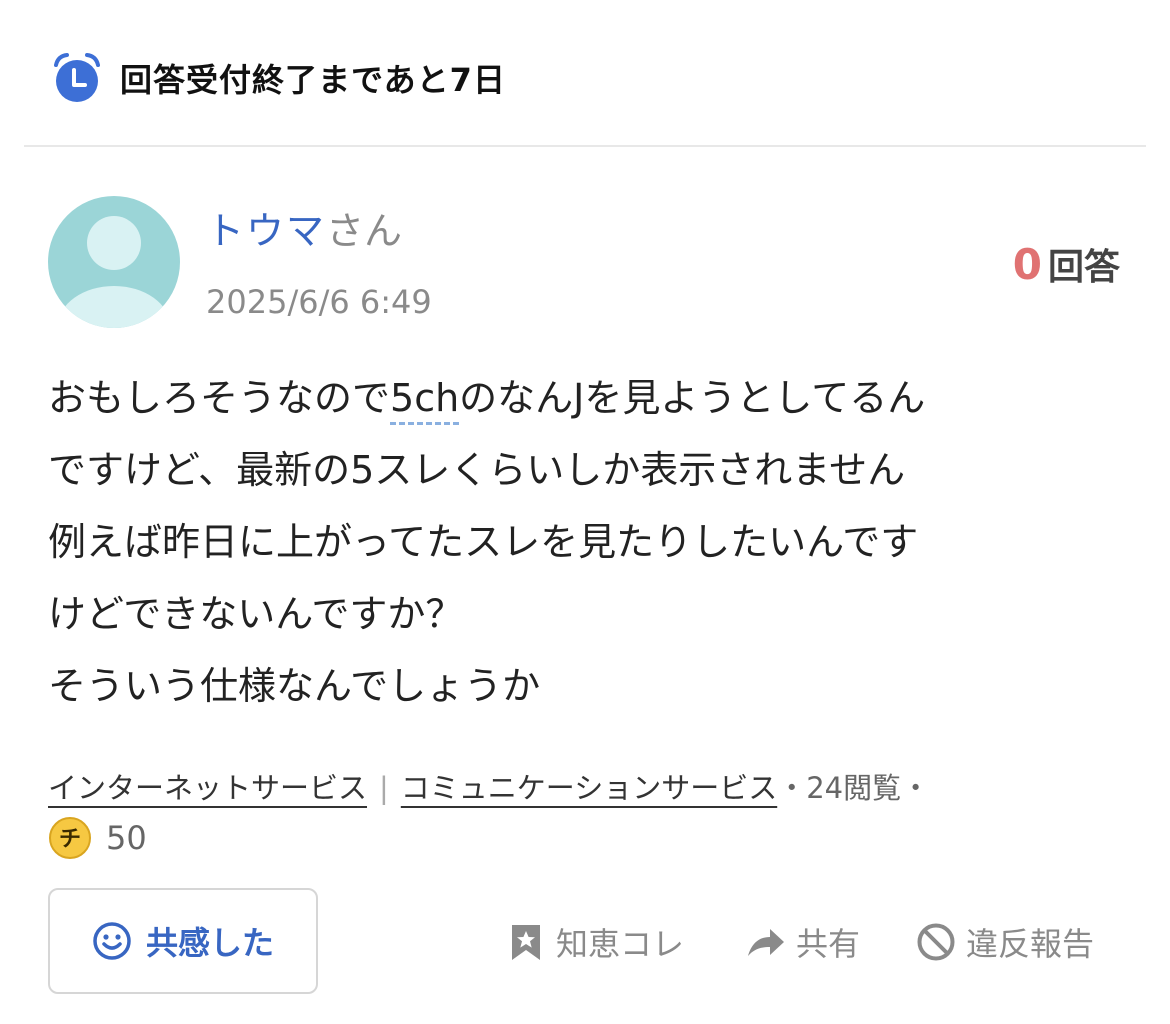  What do you see at coordinates (936, 942) in the screenshot?
I see `prohibited-icon` at bounding box center [936, 942].